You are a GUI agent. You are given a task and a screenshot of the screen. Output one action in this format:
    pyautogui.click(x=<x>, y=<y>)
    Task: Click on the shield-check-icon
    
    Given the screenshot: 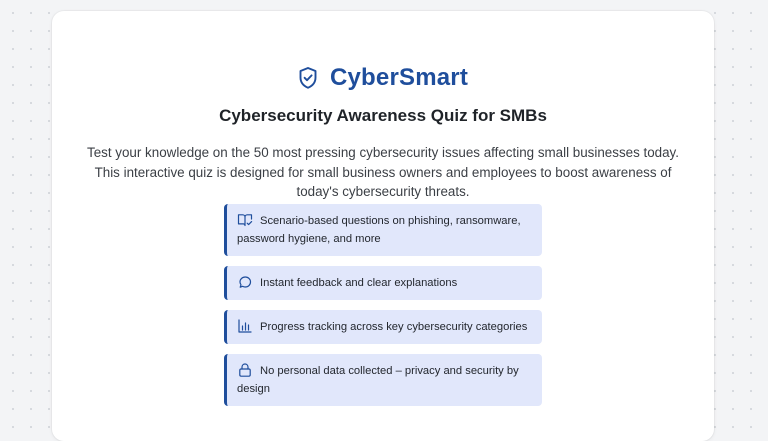 What is the action you would take?
    pyautogui.click(x=308, y=78)
    